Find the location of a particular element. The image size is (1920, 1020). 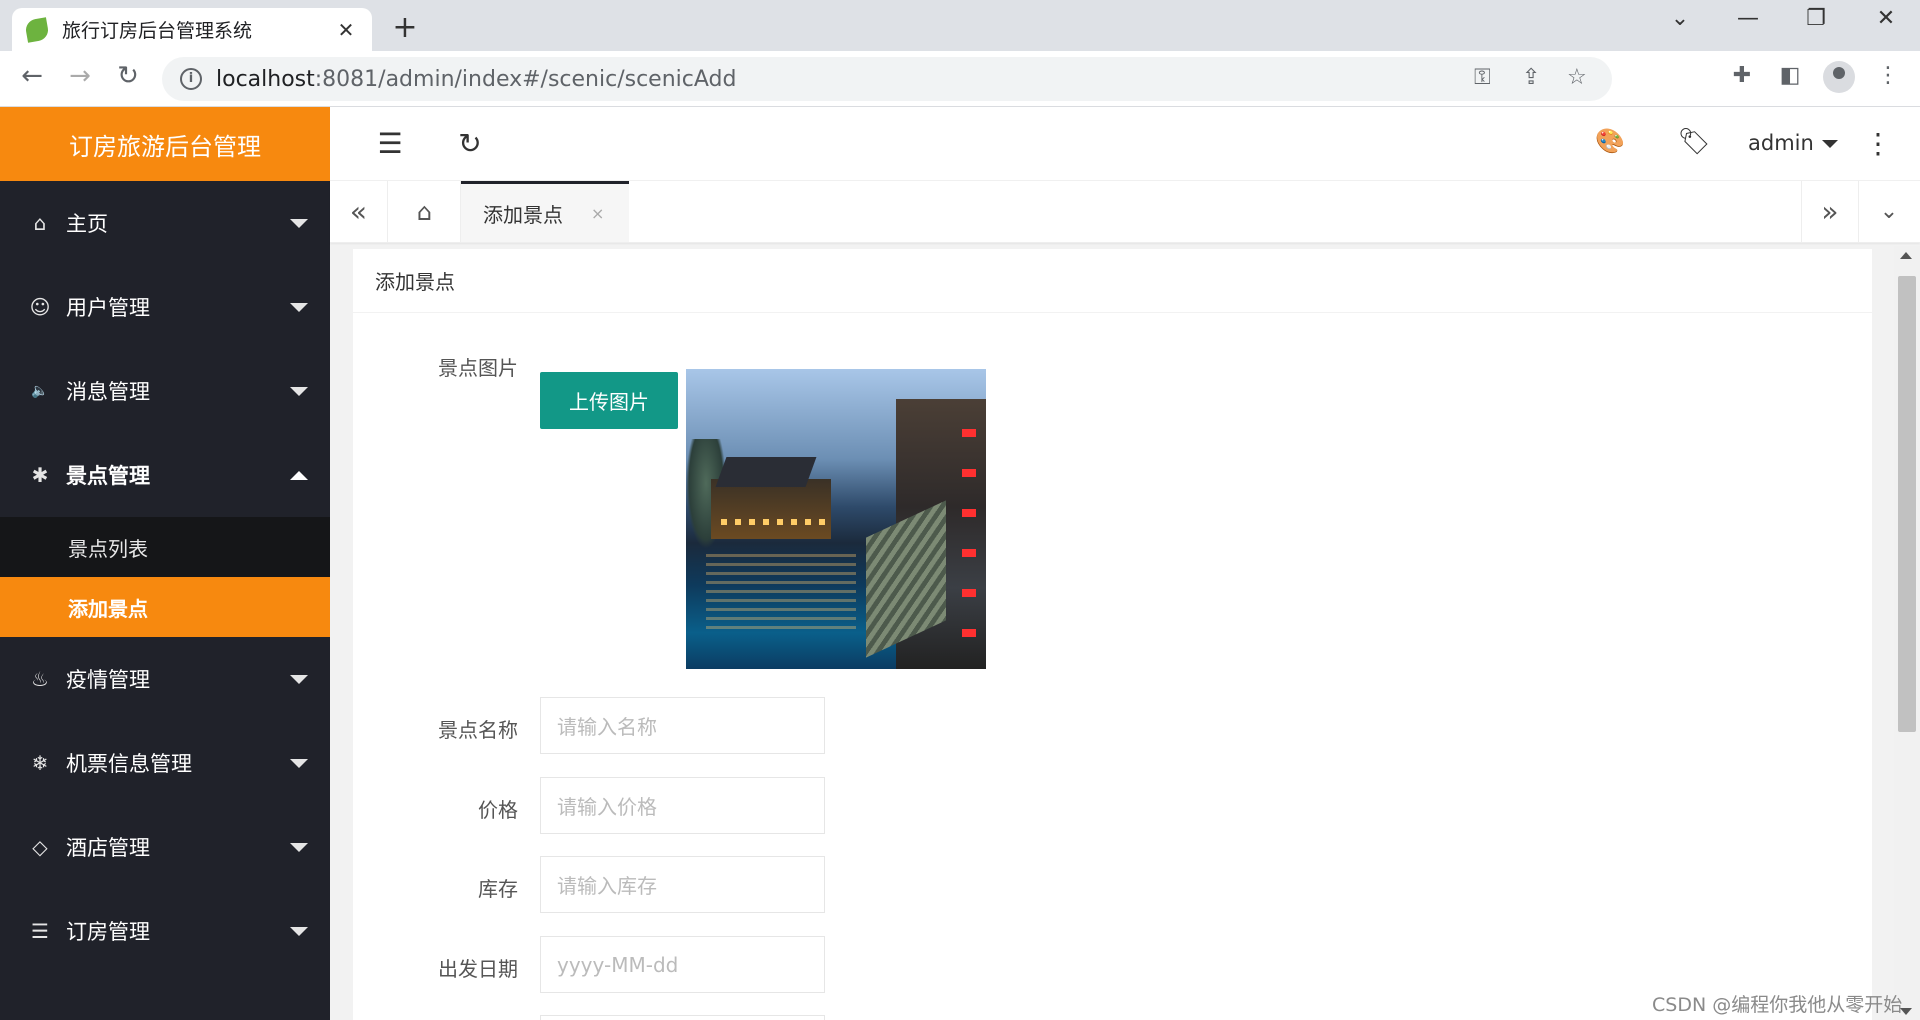

home-icon: ⌂ is located at coordinates (40, 223).